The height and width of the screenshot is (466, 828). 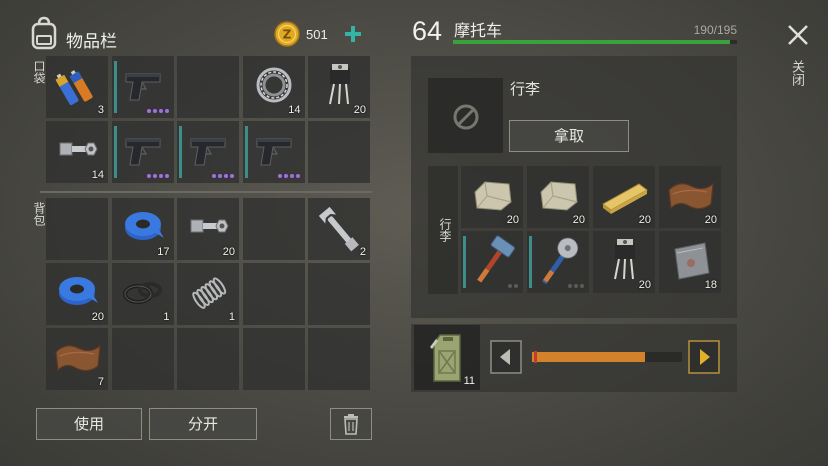 What do you see at coordinates (100, 382) in the screenshot?
I see `item-count: 7` at bounding box center [100, 382].